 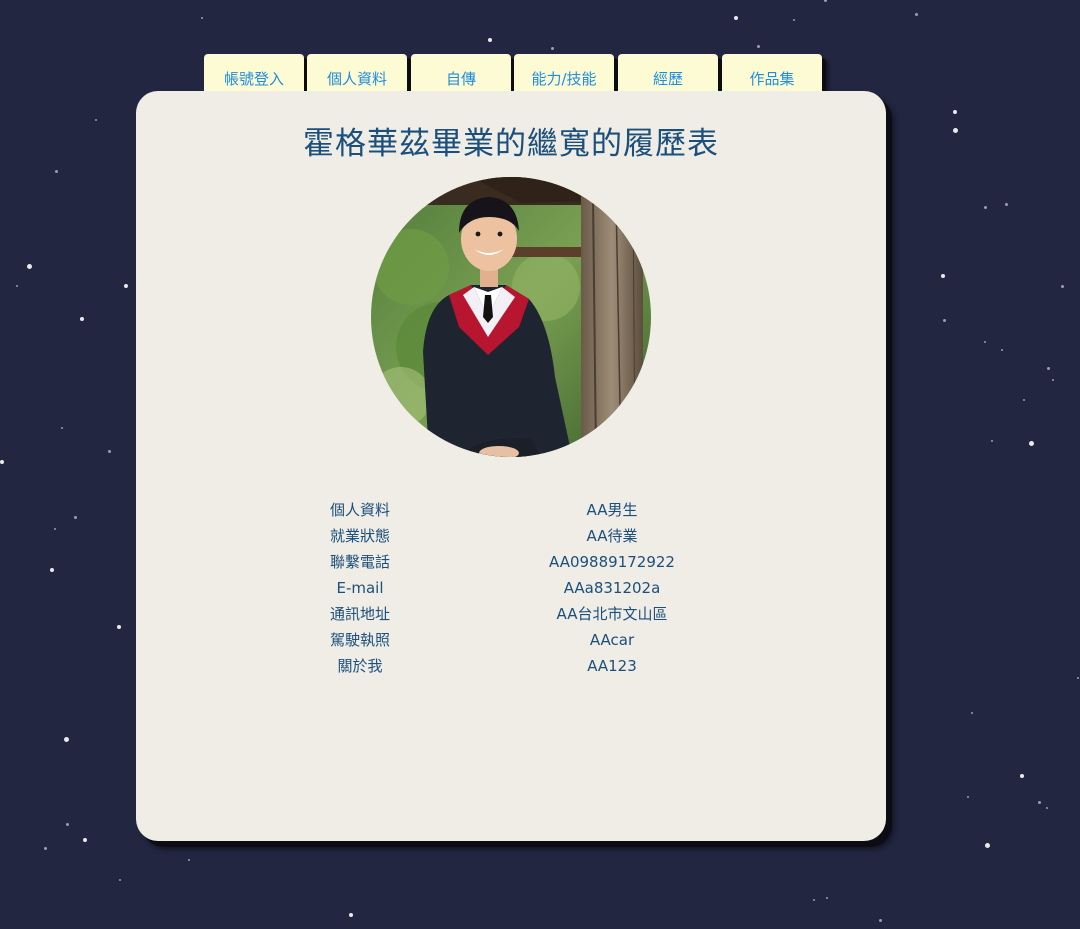 What do you see at coordinates (511, 144) in the screenshot?
I see `page-title: 霍格華茲畢業的繼寬的履歷表` at bounding box center [511, 144].